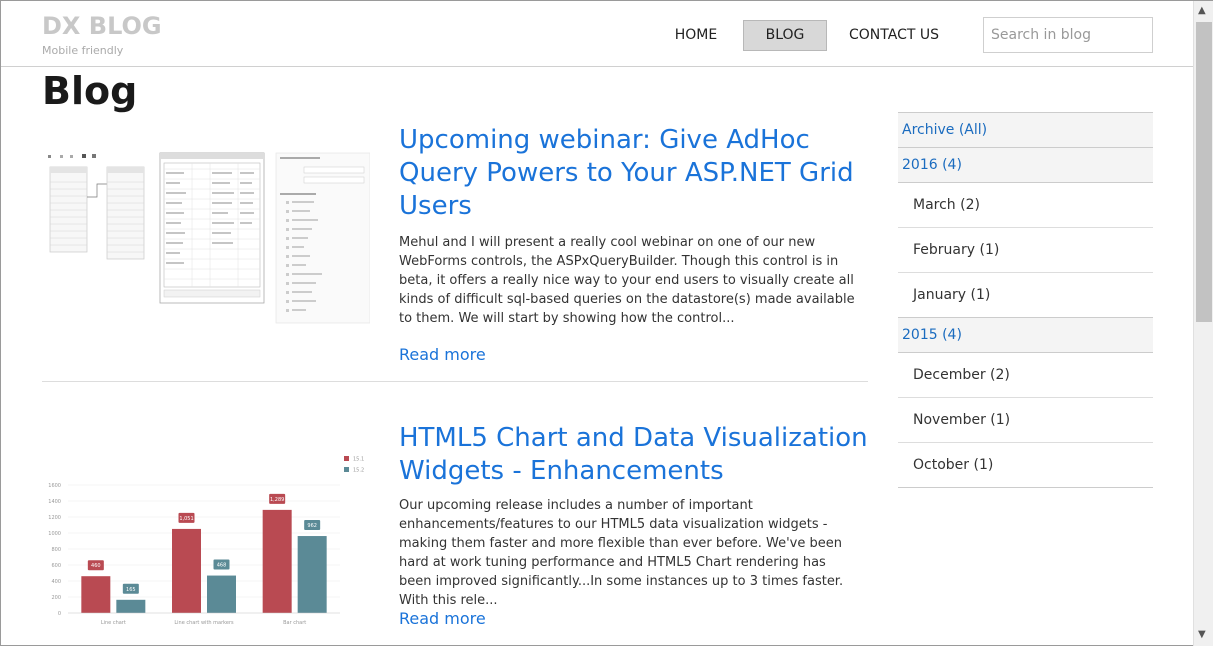 This screenshot has height=646, width=1213. Describe the element at coordinates (102, 26) in the screenshot. I see `logo-title: DX BLOG` at that location.